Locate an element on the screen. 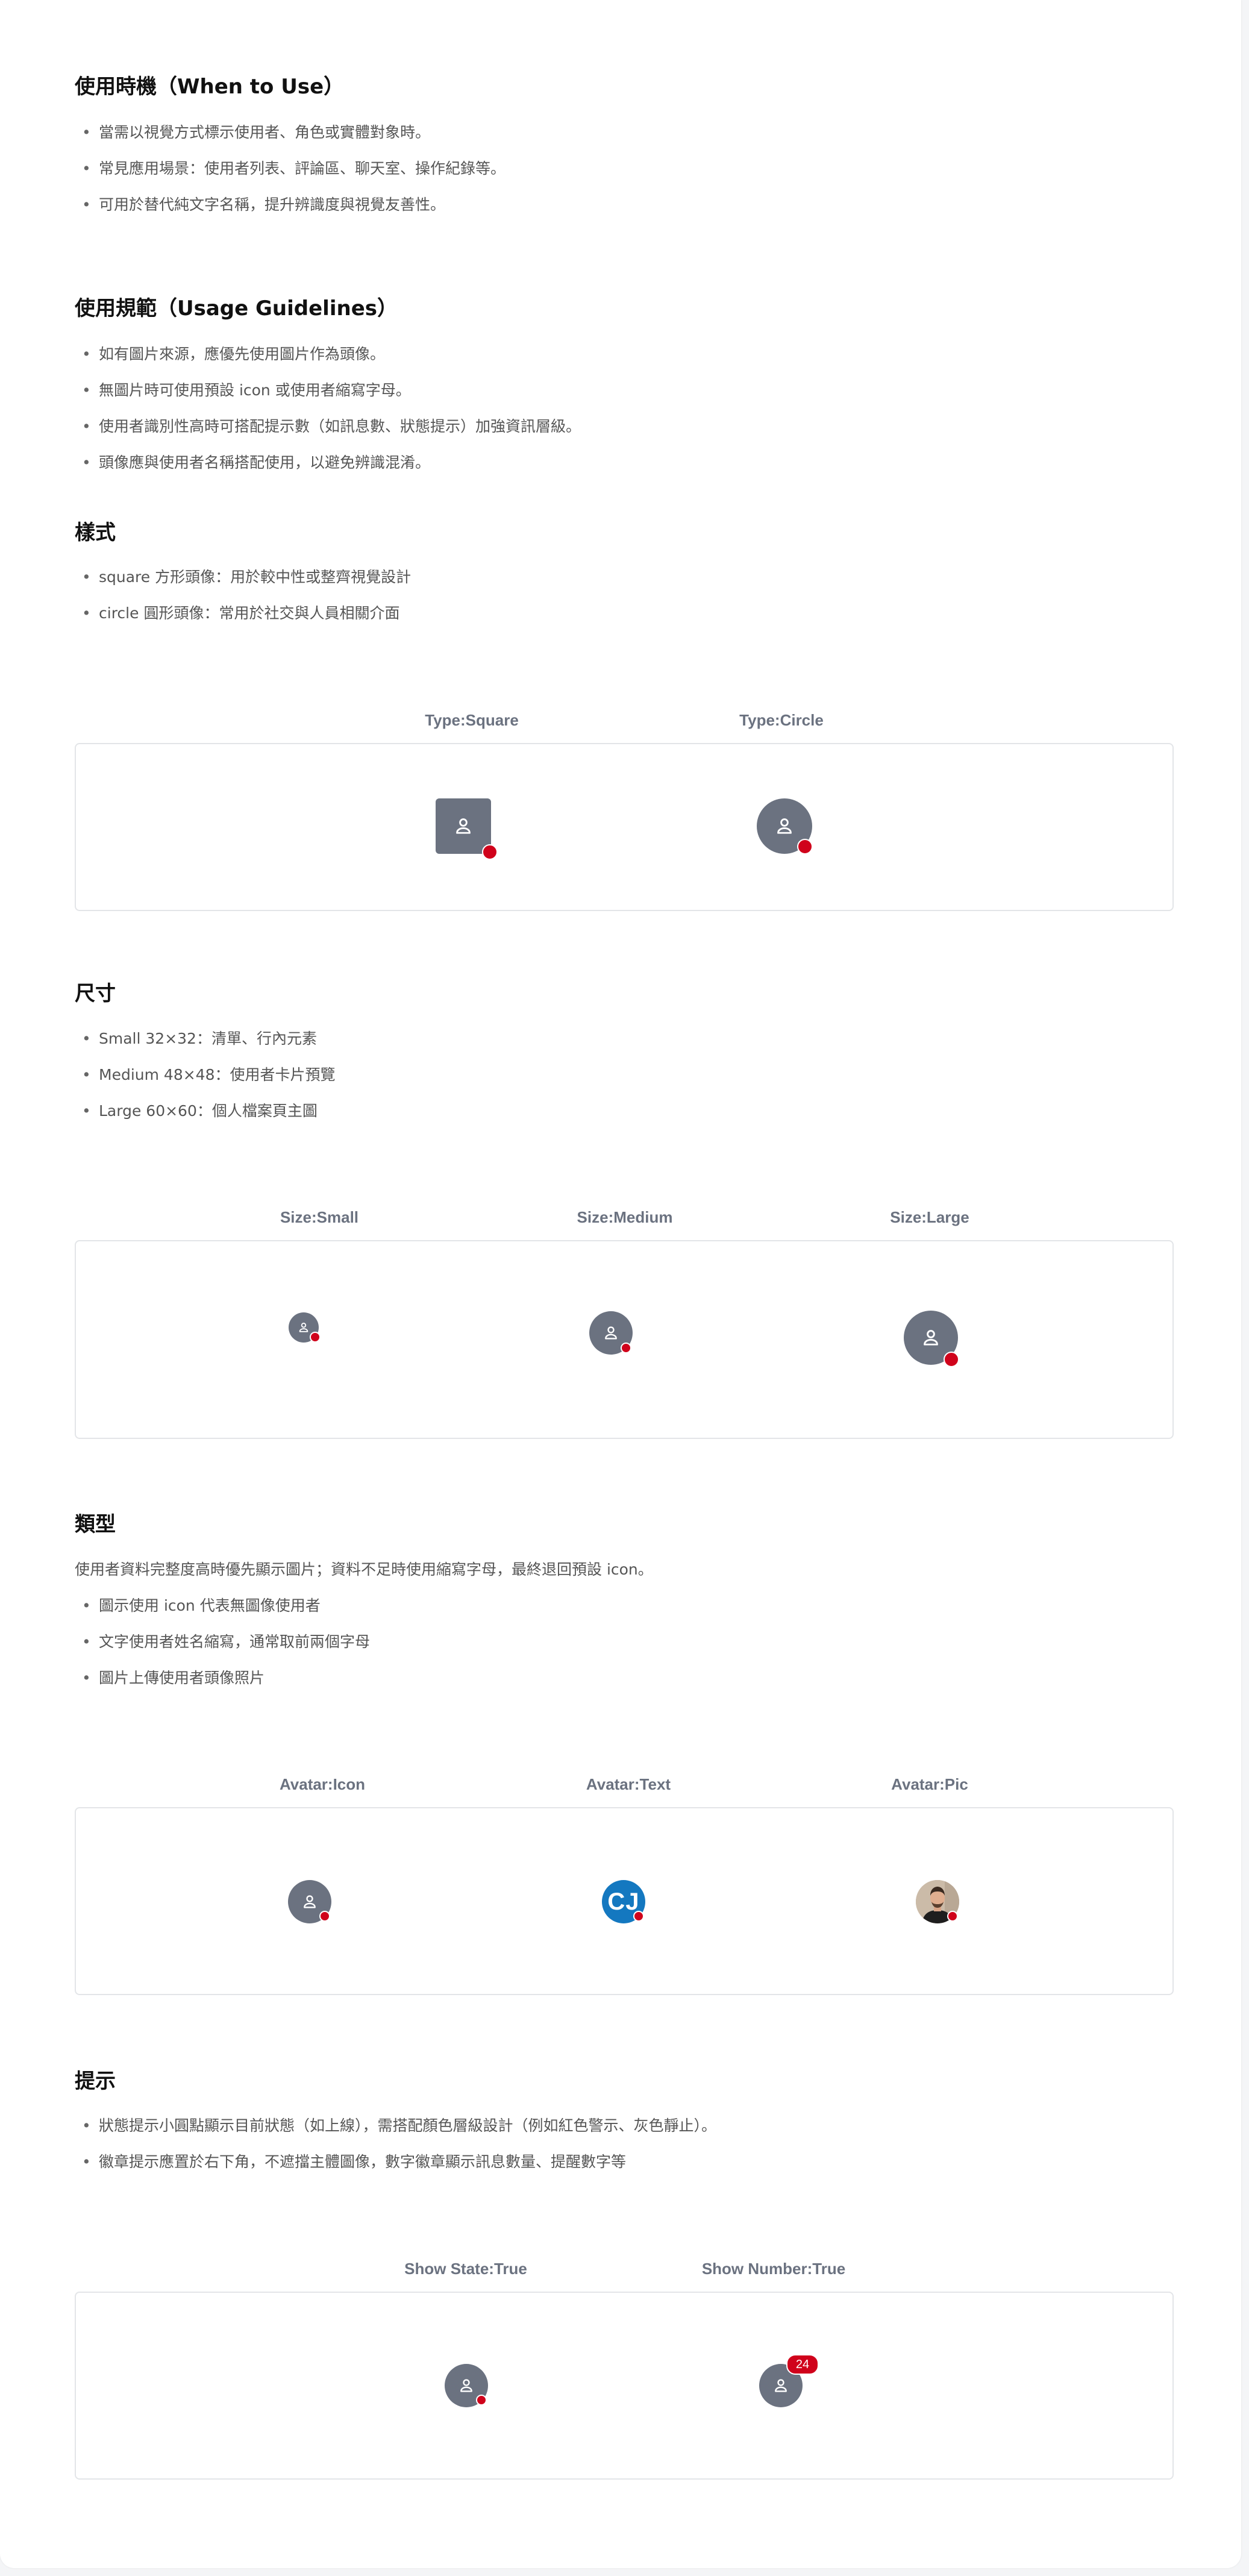 The width and height of the screenshot is (1249, 2576). demo-label-avatar-text: Avatar:Text is located at coordinates (628, 1784).